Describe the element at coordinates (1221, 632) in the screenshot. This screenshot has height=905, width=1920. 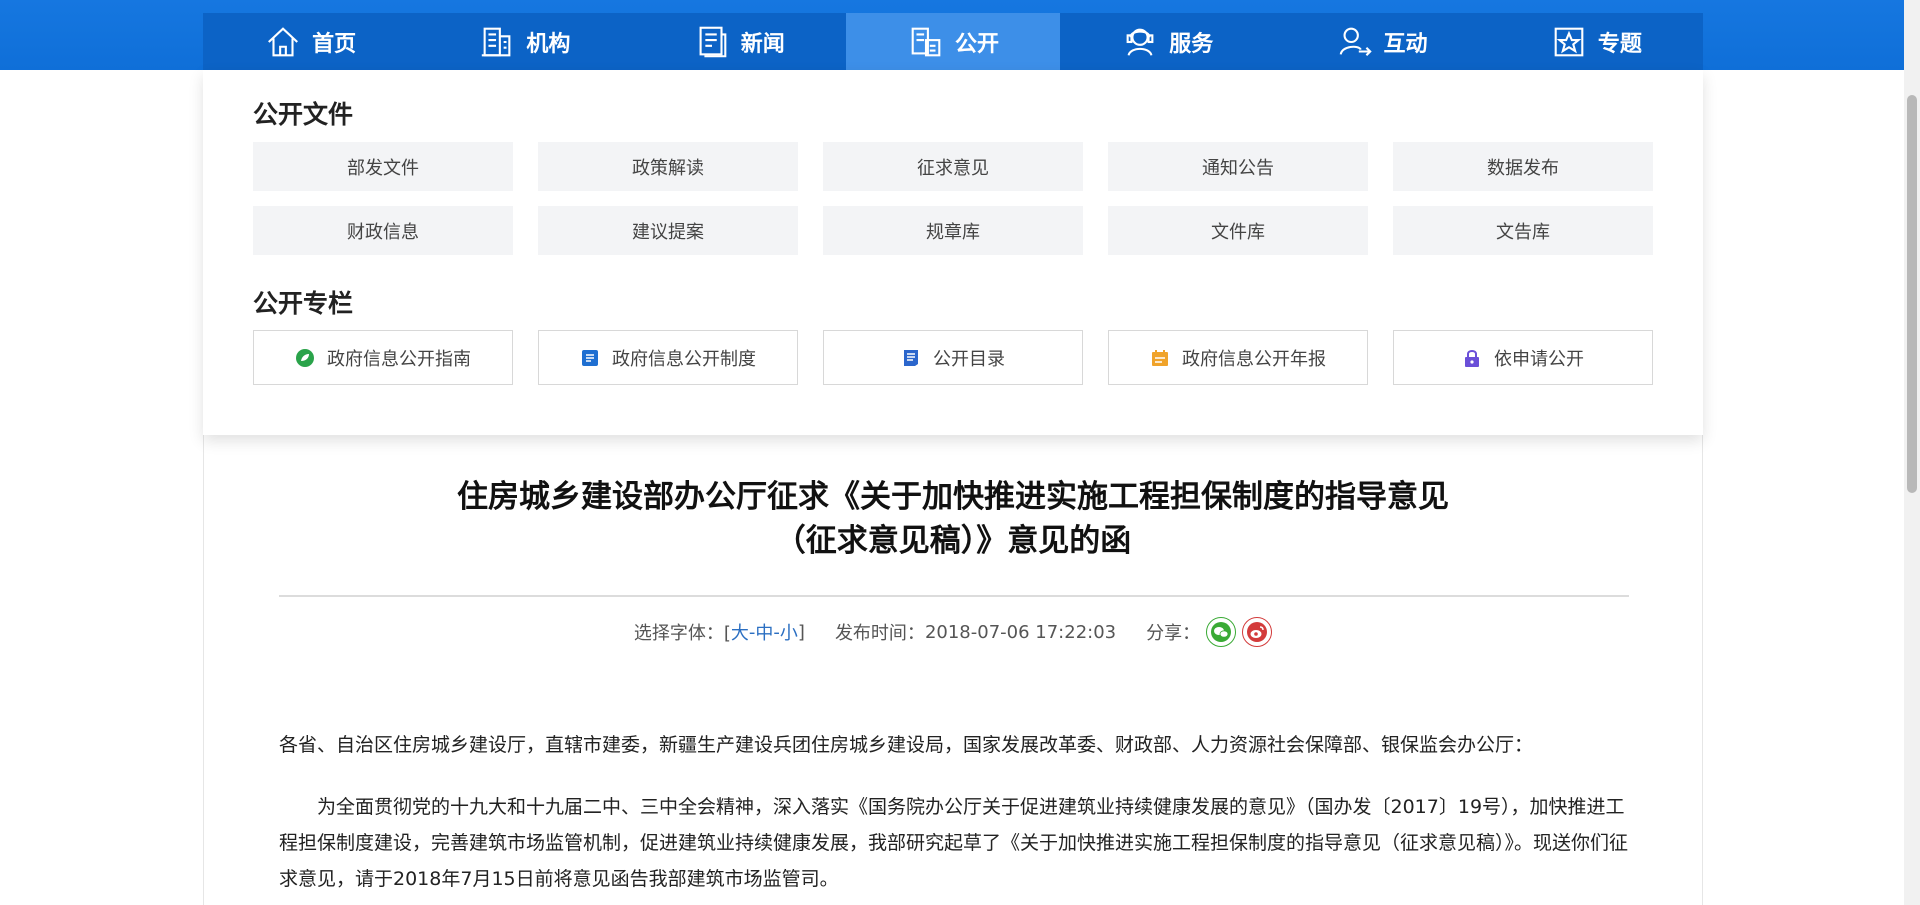
I see `wechat-share-icon` at that location.